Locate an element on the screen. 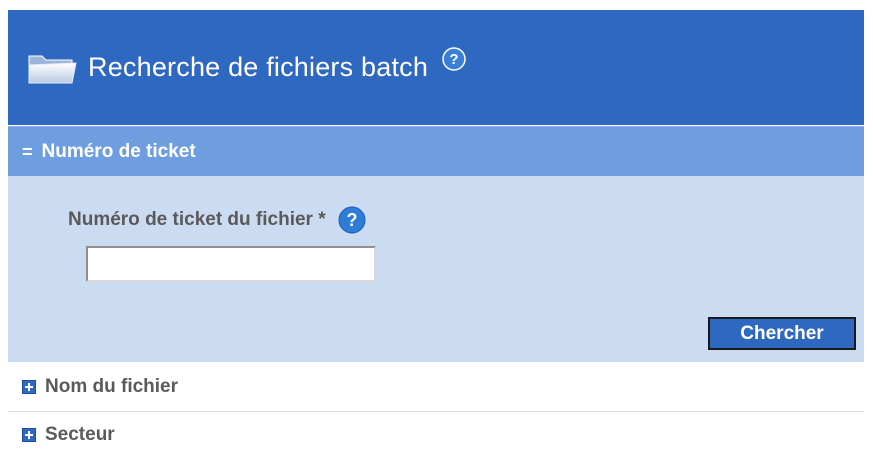 This screenshot has width=873, height=457. section-header-file-name: Nom du fichier is located at coordinates (436, 387).